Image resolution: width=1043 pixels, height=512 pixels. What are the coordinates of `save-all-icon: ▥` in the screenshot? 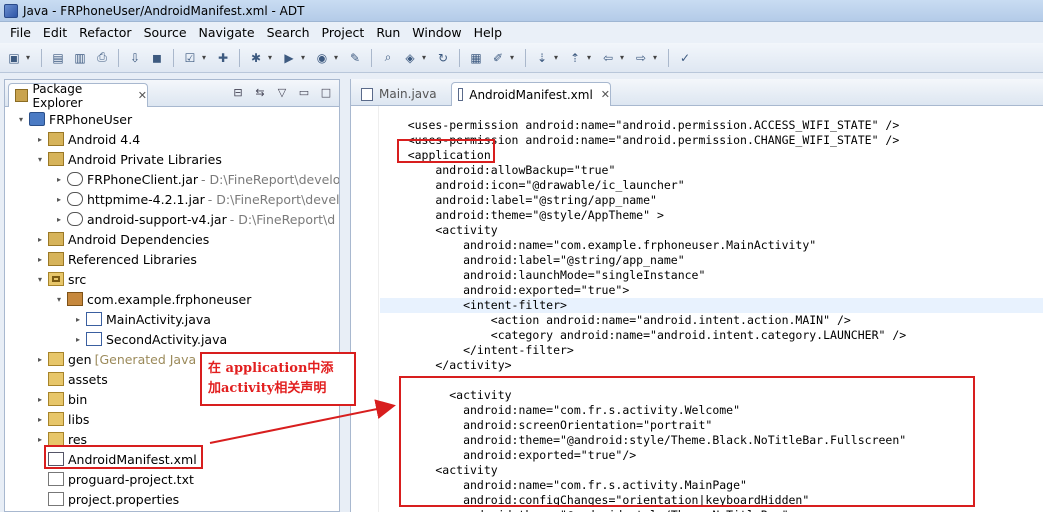 It's located at (80, 58).